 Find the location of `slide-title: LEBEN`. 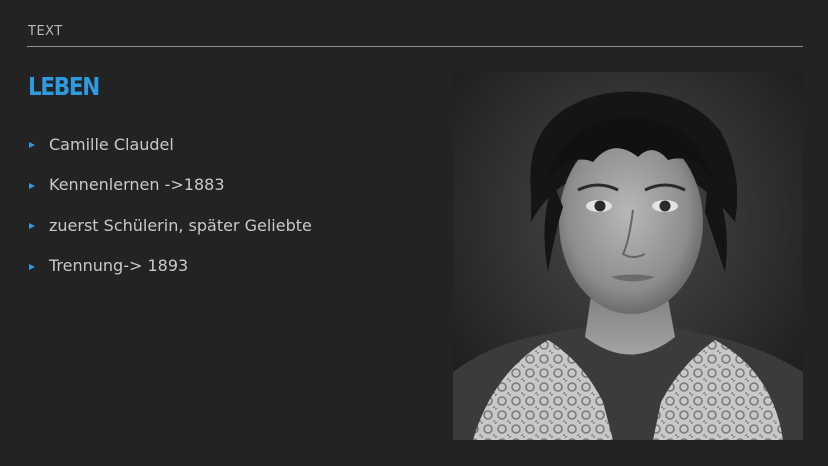

slide-title: LEBEN is located at coordinates (64, 86).